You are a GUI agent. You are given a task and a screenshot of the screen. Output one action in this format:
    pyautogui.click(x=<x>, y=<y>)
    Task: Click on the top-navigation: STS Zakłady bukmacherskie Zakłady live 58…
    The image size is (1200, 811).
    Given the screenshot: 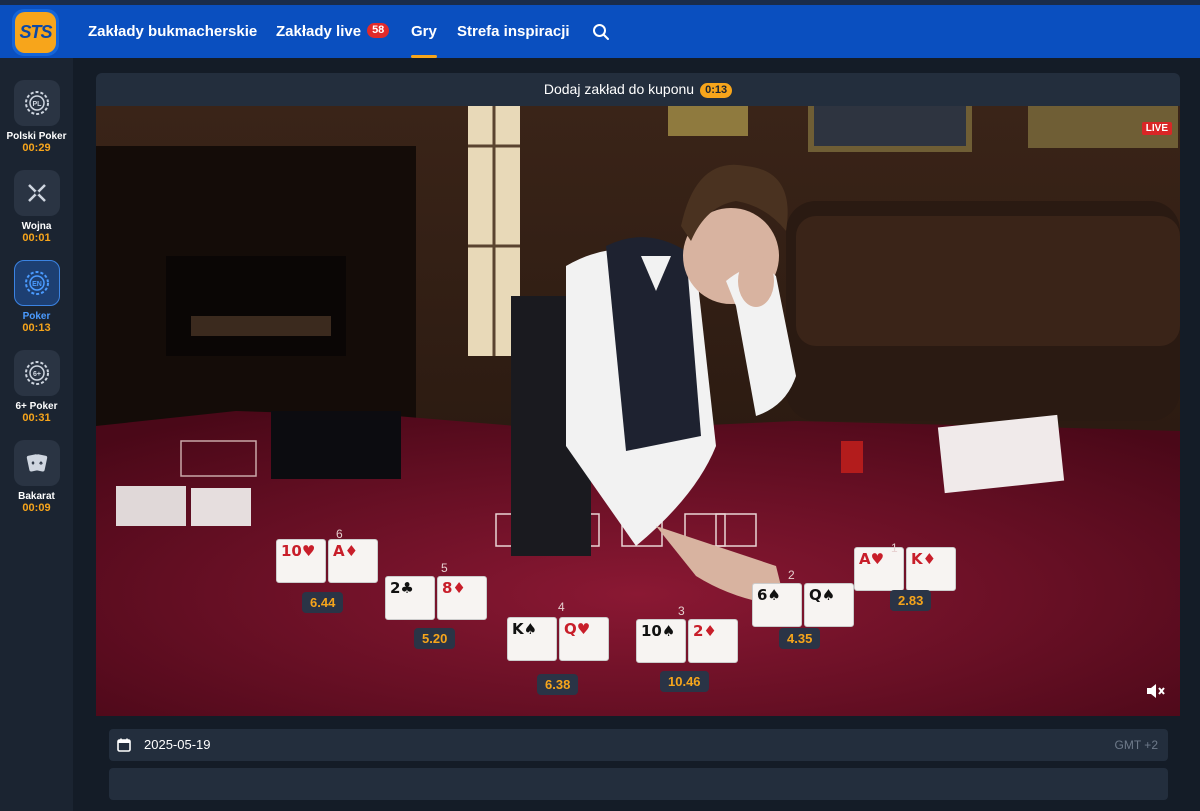 What is the action you would take?
    pyautogui.click(x=600, y=31)
    